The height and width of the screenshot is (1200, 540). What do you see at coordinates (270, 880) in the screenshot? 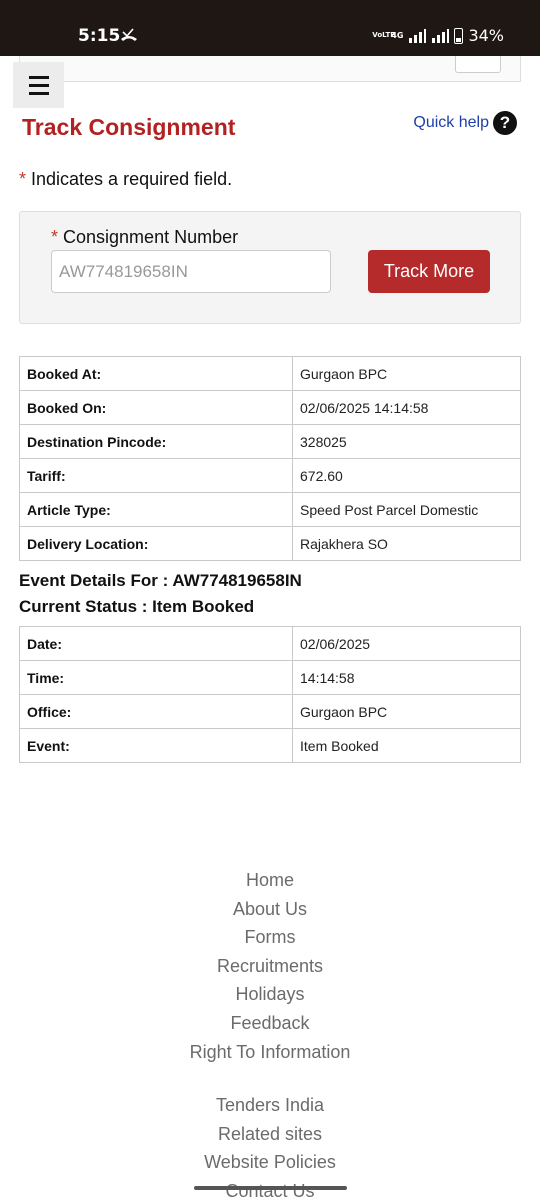
I see `footer-link-home: Home` at bounding box center [270, 880].